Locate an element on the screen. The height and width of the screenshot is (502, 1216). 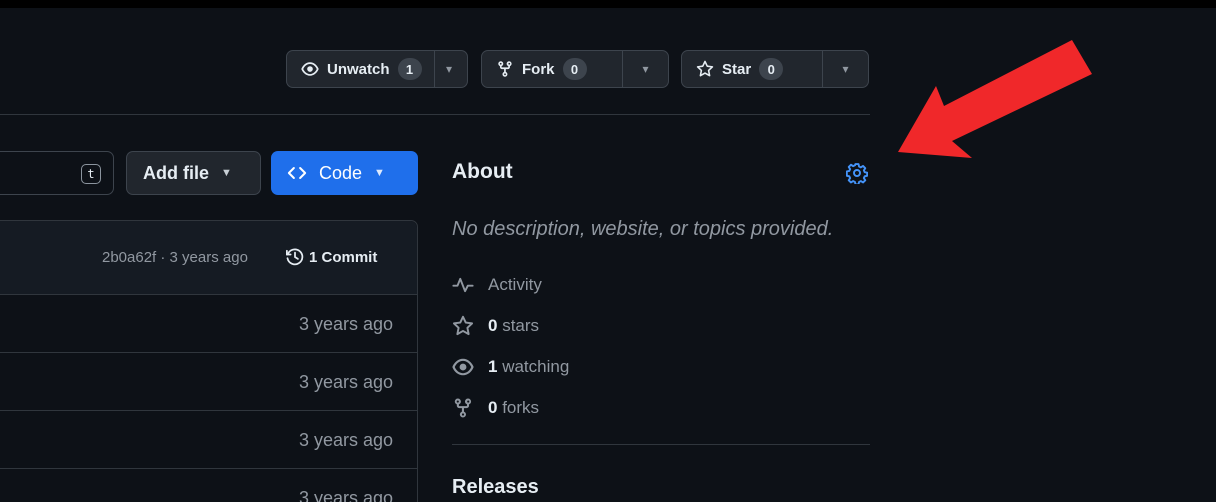
annotation-arrow is located at coordinates (995, 99).